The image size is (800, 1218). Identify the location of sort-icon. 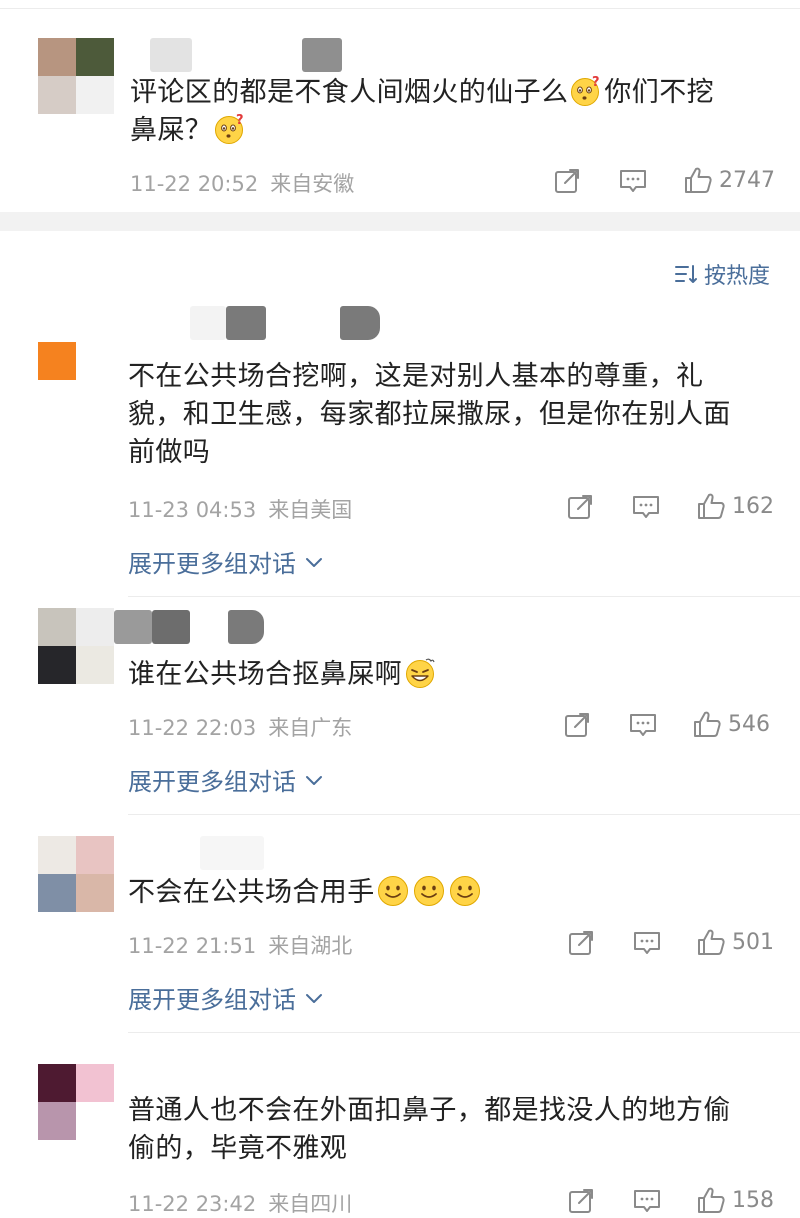
(686, 274).